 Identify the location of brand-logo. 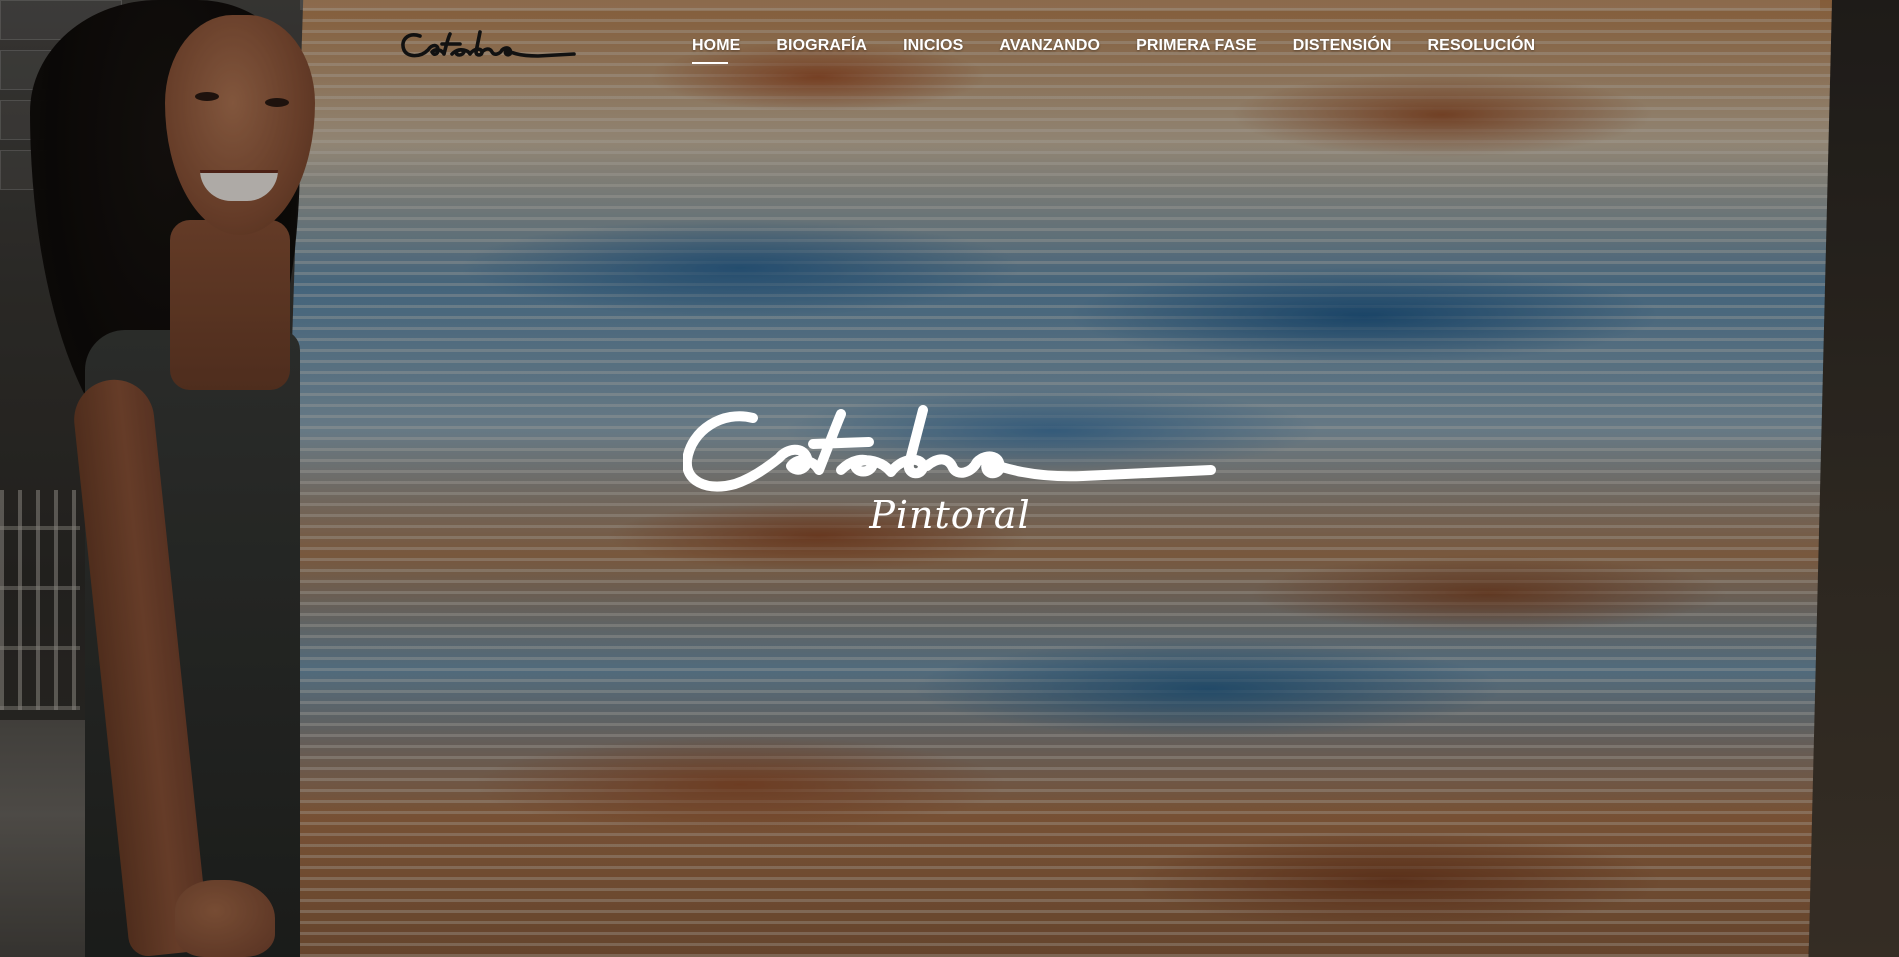
(488, 46).